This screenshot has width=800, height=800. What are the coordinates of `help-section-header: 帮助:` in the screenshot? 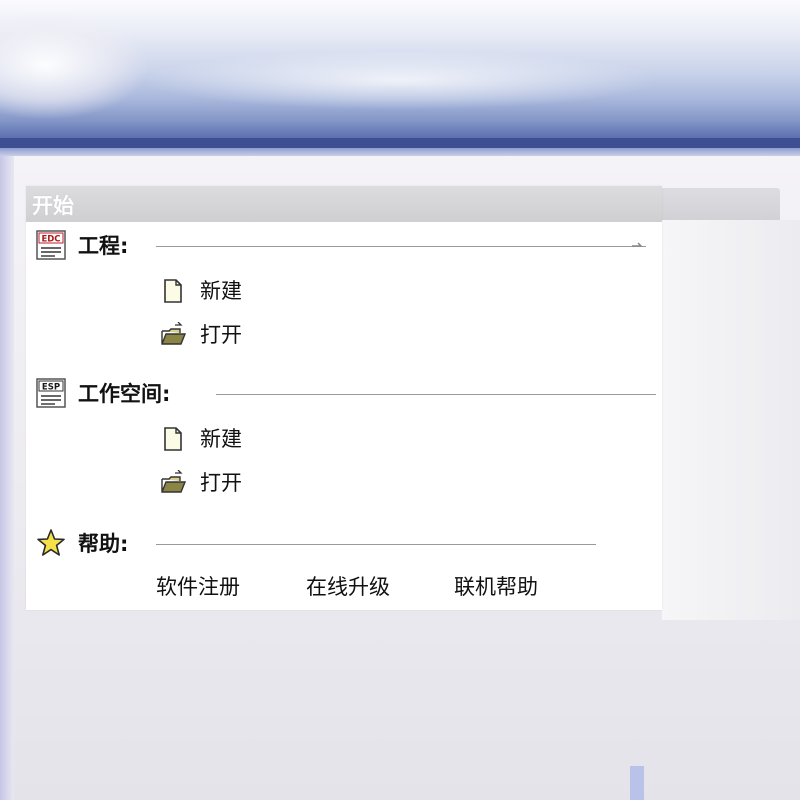 It's located at (344, 544).